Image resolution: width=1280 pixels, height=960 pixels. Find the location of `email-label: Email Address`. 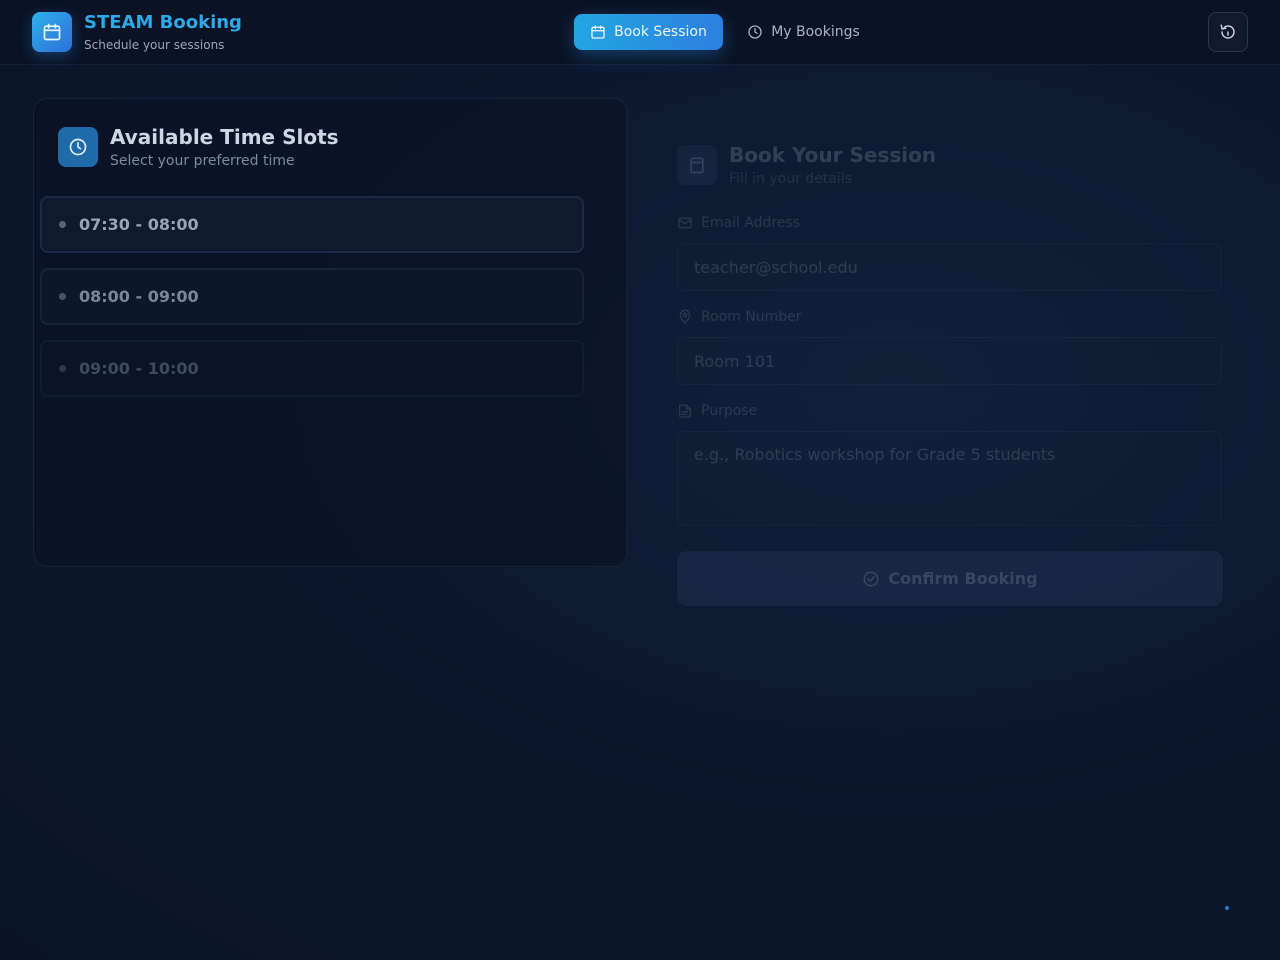

email-label: Email Address is located at coordinates (738, 223).